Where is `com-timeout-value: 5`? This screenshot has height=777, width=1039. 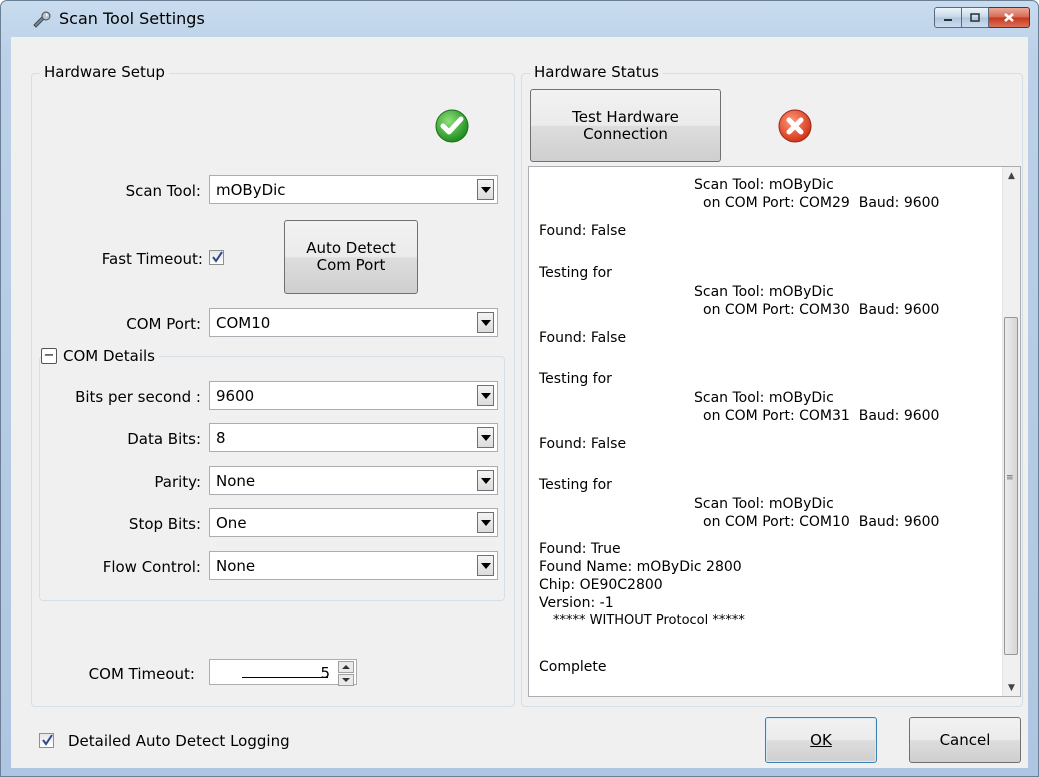 com-timeout-value: 5 is located at coordinates (325, 673).